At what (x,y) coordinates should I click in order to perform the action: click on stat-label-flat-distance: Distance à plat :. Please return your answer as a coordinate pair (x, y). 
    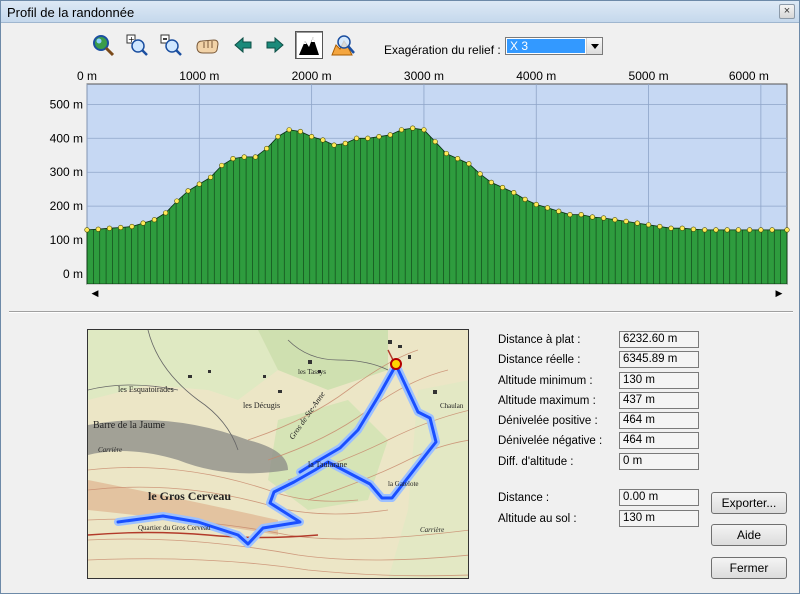
    Looking at the image, I should click on (539, 340).